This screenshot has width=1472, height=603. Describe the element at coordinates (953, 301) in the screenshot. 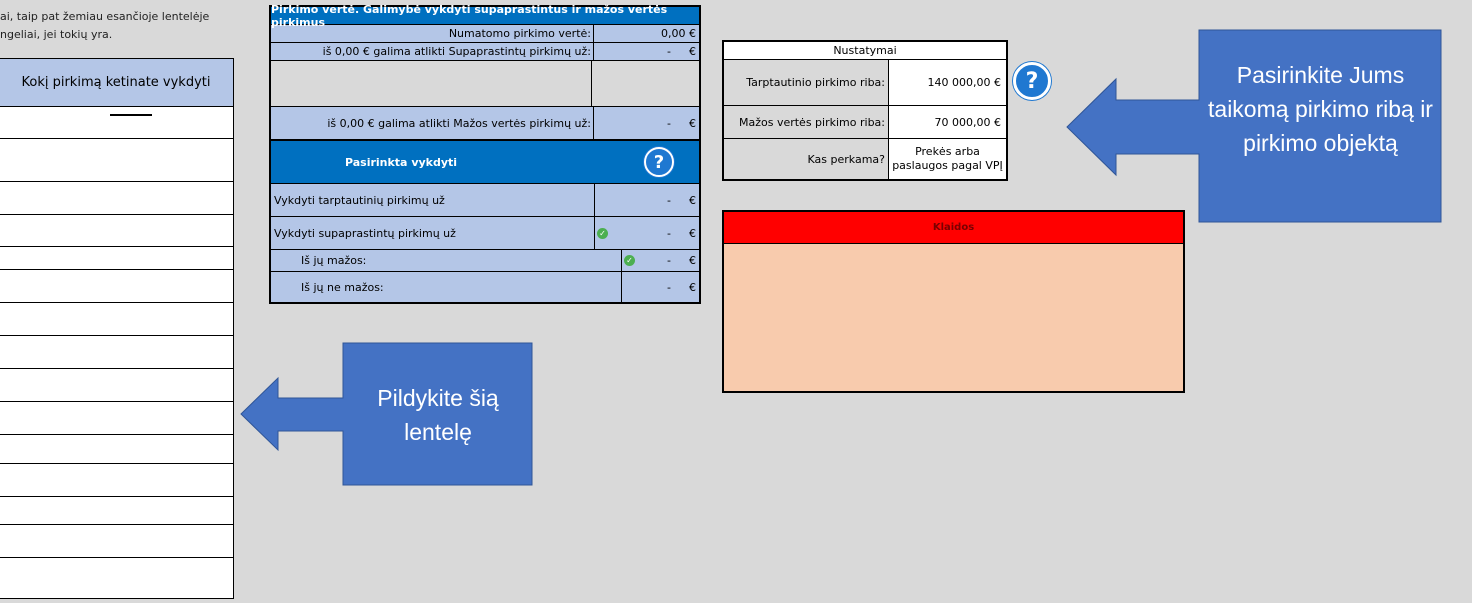

I see `errors-panel: Klaidos` at that location.